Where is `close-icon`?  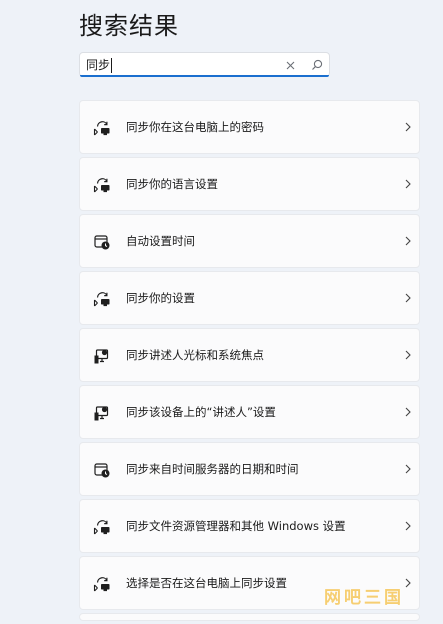
close-icon is located at coordinates (290, 65).